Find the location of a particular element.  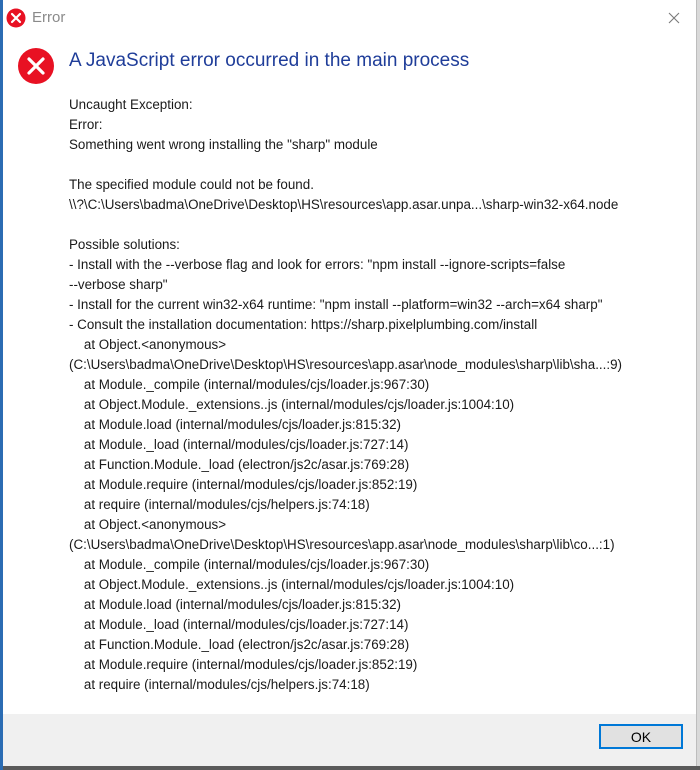

title-bar: Error is located at coordinates (349, 18).